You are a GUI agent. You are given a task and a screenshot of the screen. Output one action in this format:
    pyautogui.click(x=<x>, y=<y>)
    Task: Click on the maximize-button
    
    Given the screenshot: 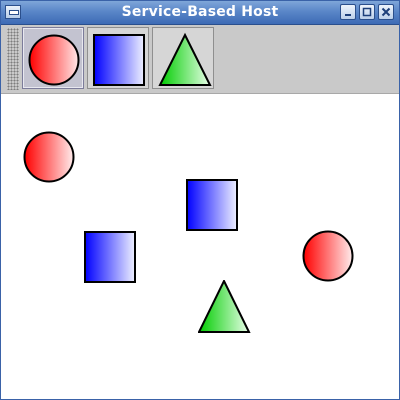 What is the action you would take?
    pyautogui.click(x=367, y=12)
    